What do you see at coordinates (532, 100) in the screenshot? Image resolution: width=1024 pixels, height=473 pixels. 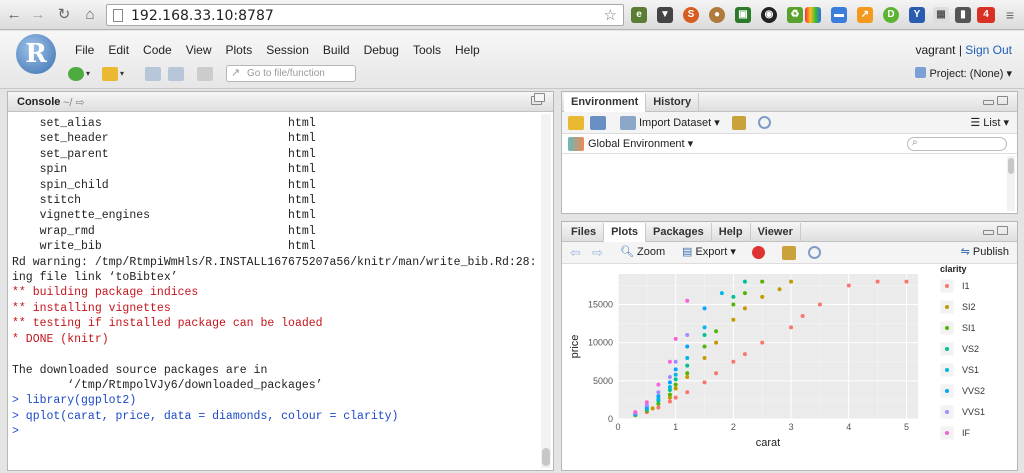 I see `console-window-controls` at bounding box center [532, 100].